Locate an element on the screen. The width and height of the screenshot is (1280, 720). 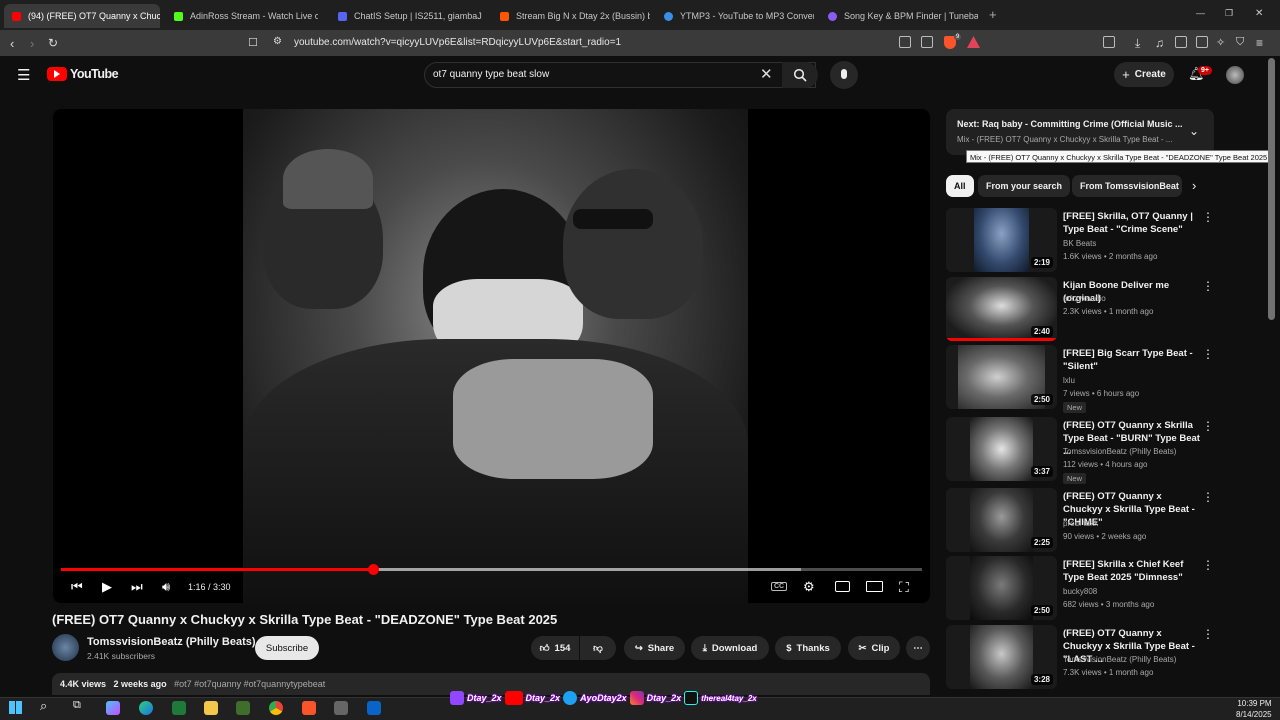
share-page-icon is located at coordinates (927, 42).